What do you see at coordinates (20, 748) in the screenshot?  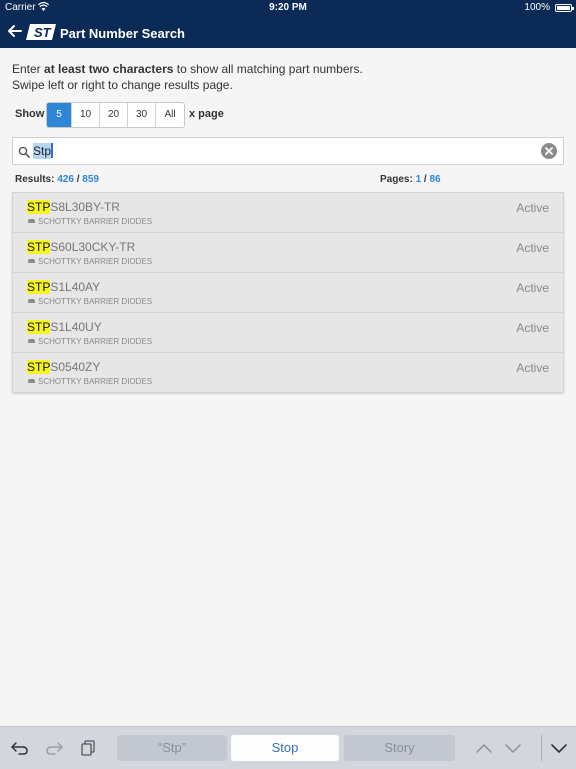 I see `undo-icon` at bounding box center [20, 748].